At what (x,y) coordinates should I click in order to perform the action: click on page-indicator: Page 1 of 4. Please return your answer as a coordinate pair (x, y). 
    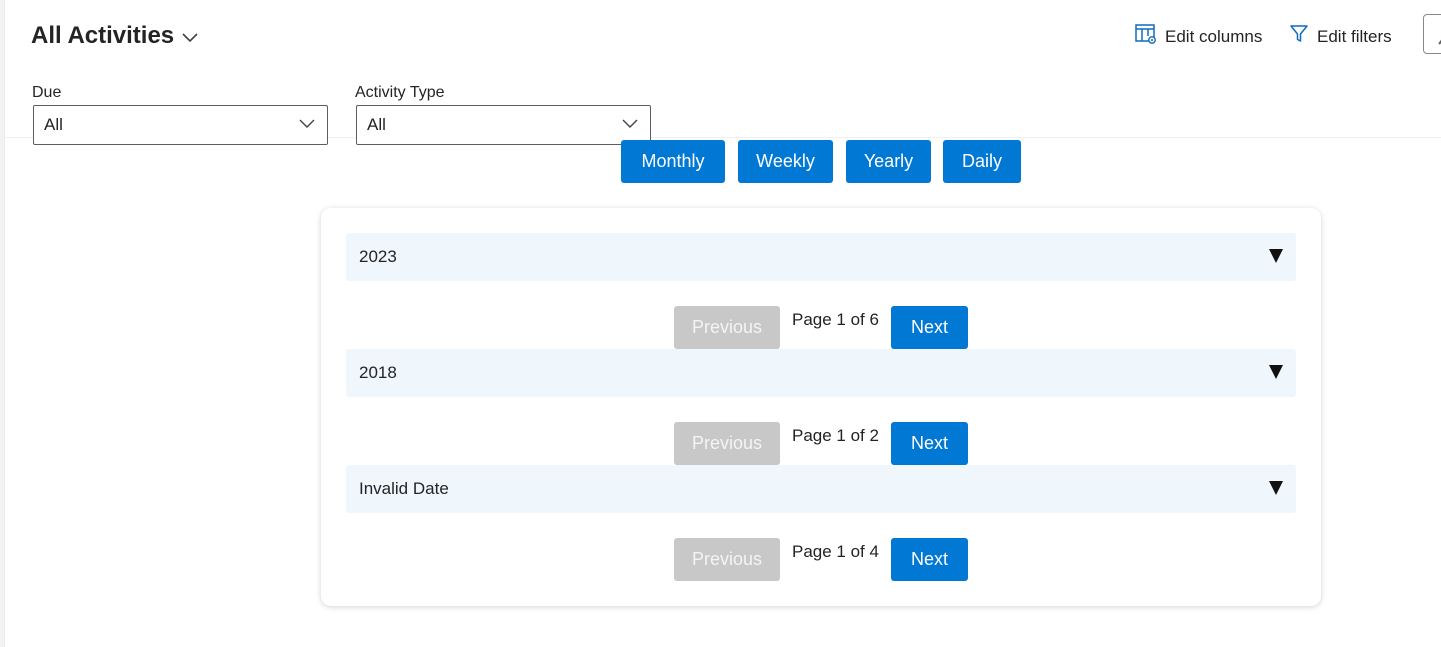
    Looking at the image, I should click on (835, 551).